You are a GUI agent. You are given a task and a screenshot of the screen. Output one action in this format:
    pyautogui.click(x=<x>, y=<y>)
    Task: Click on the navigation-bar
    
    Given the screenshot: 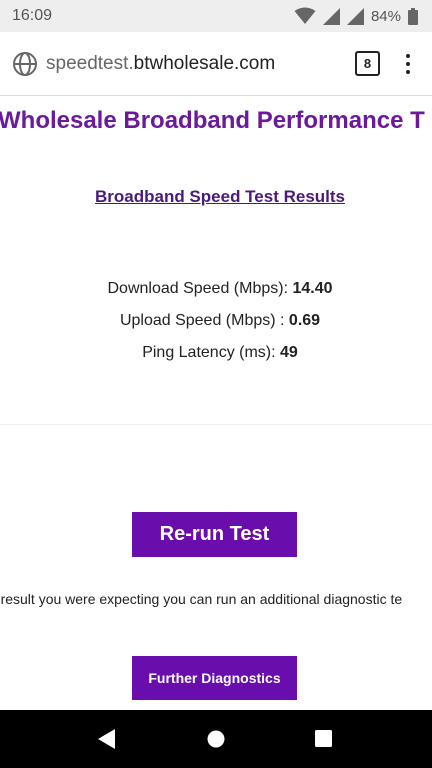 What is the action you would take?
    pyautogui.click(x=216, y=739)
    